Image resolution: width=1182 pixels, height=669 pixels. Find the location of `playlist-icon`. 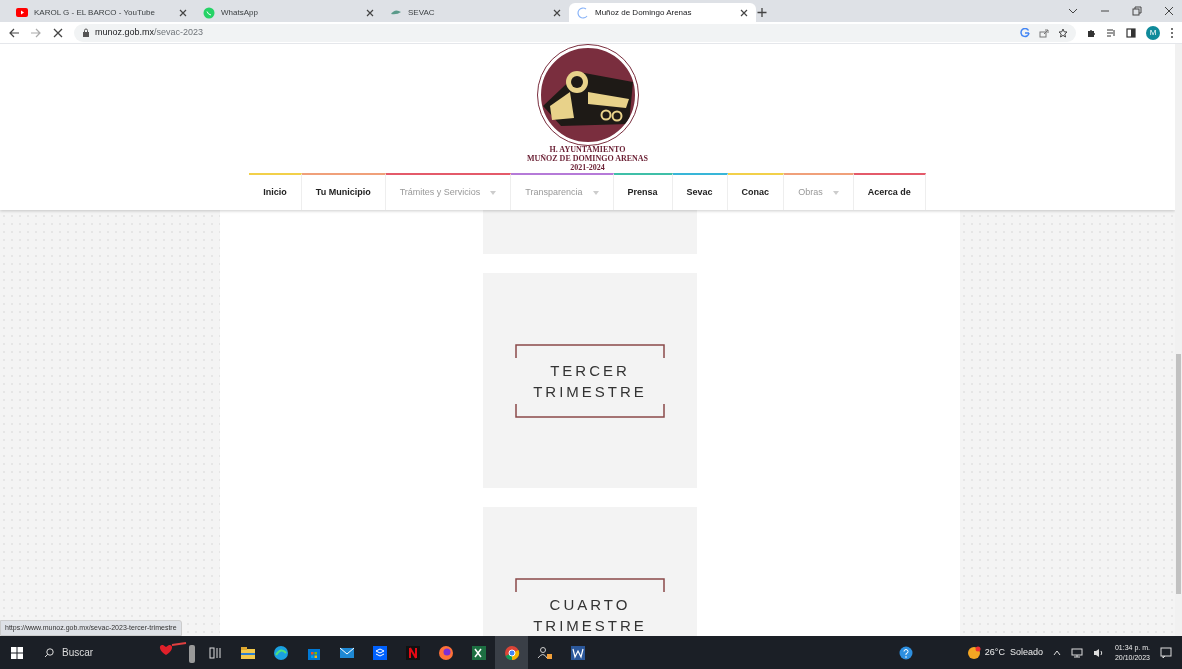

playlist-icon is located at coordinates (1111, 32).